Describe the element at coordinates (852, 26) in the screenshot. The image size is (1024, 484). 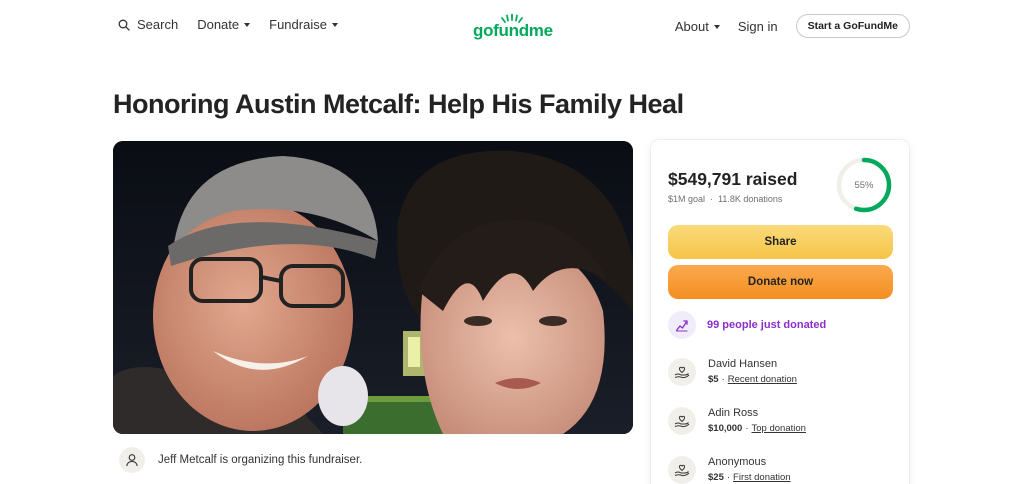
I see `start-gofundme-button: Start a GoFundMe` at that location.